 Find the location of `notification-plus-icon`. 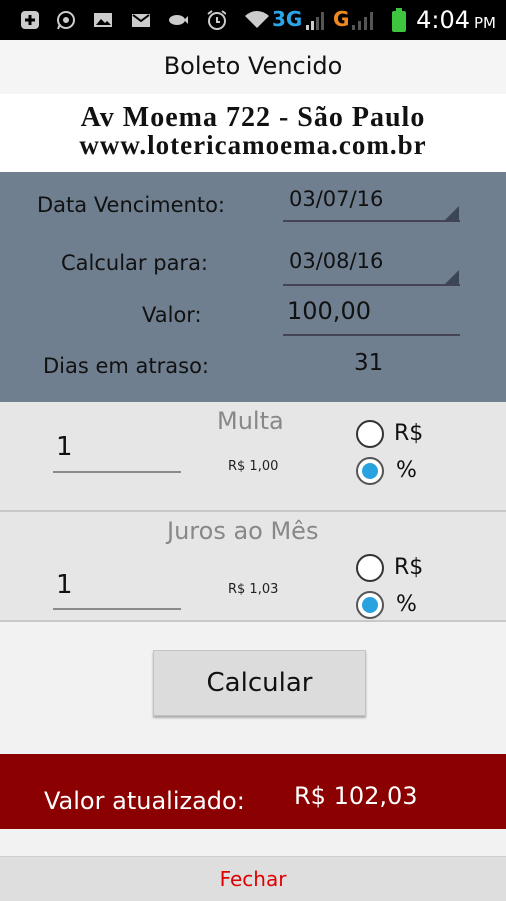

notification-plus-icon is located at coordinates (30, 20).